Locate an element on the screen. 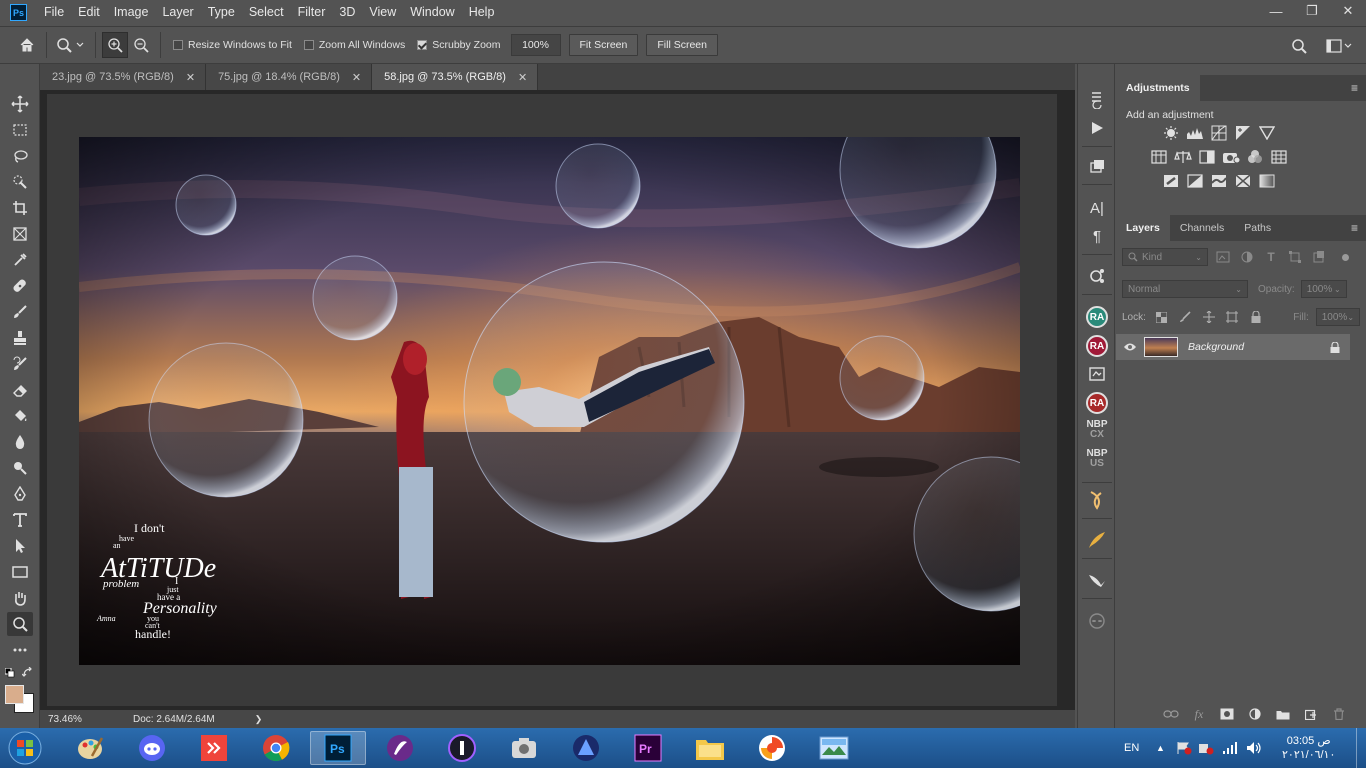 The height and width of the screenshot is (768, 1366). plugin-ra-2-icon: RA is located at coordinates (1097, 346).